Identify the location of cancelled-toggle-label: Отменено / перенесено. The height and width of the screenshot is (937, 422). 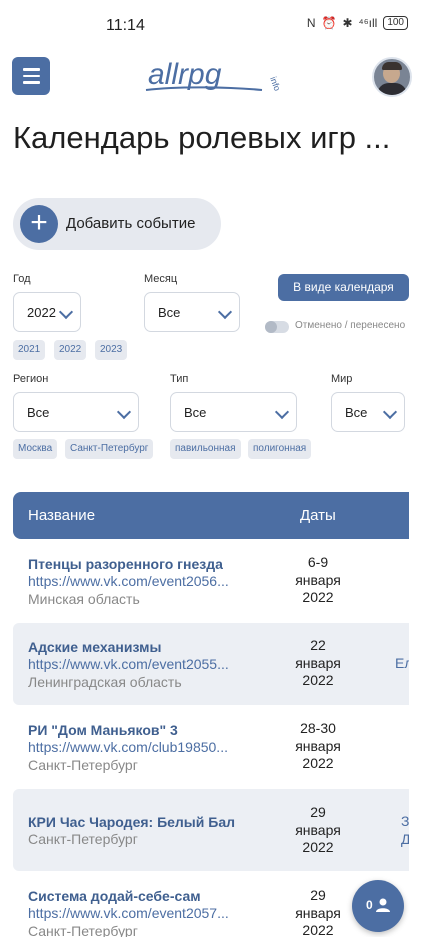
(350, 325).